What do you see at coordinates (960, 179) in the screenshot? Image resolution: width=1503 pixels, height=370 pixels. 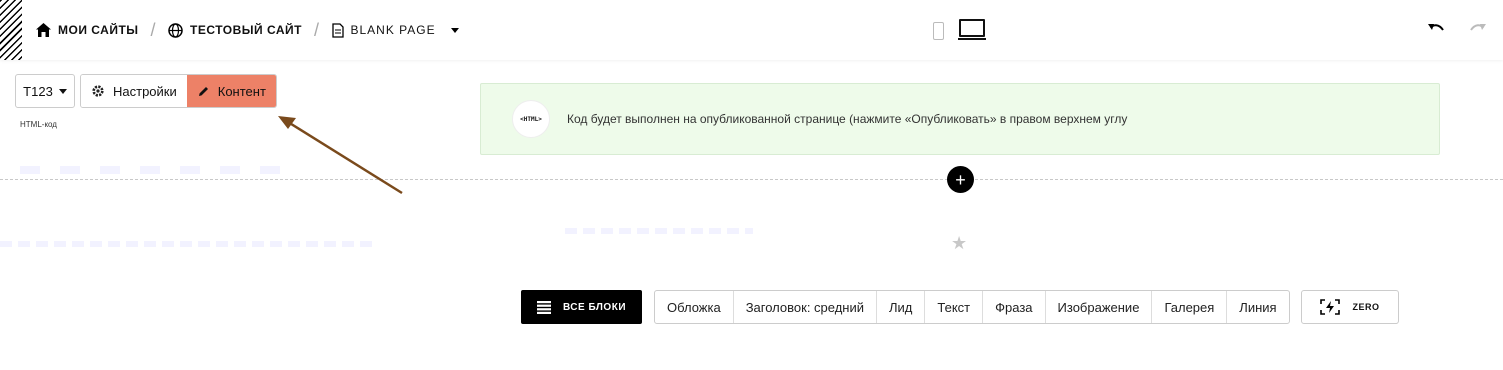 I see `add-block-button: +` at bounding box center [960, 179].